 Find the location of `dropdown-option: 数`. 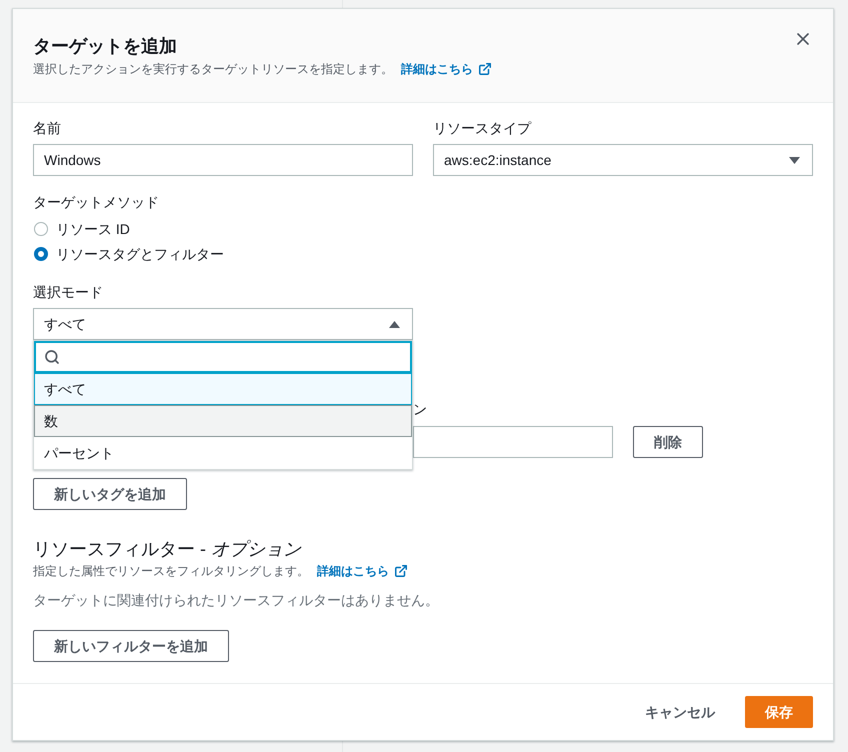

dropdown-option: 数 is located at coordinates (223, 421).